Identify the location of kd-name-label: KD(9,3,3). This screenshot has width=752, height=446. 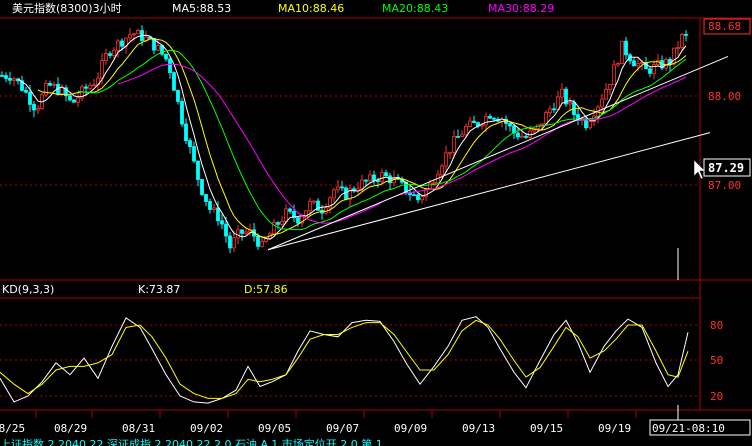
(28, 289).